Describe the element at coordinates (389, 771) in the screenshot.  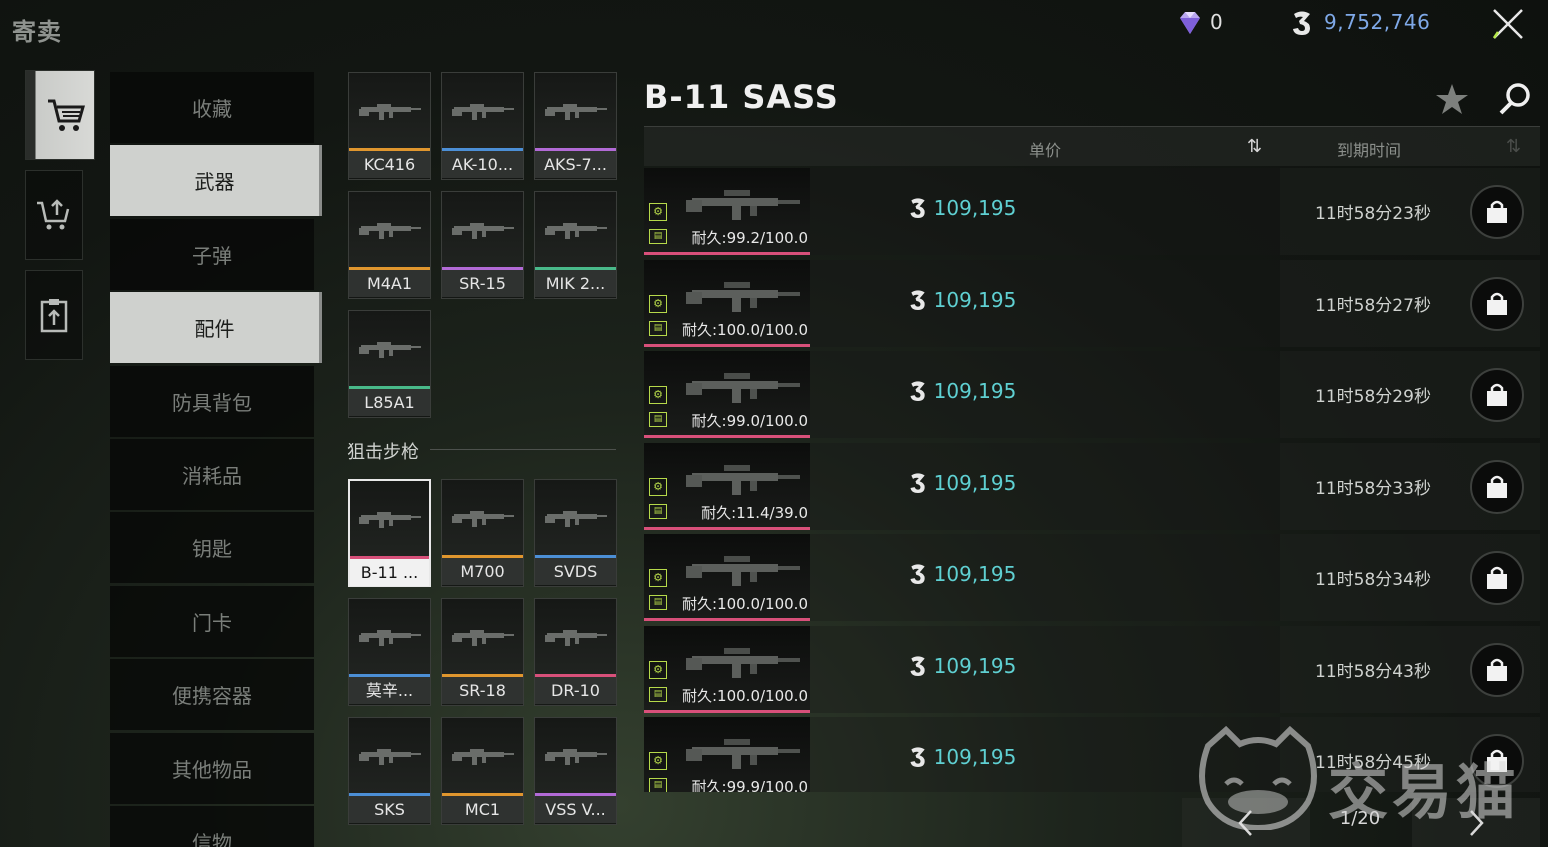
I see `weapon-tile: SKS` at that location.